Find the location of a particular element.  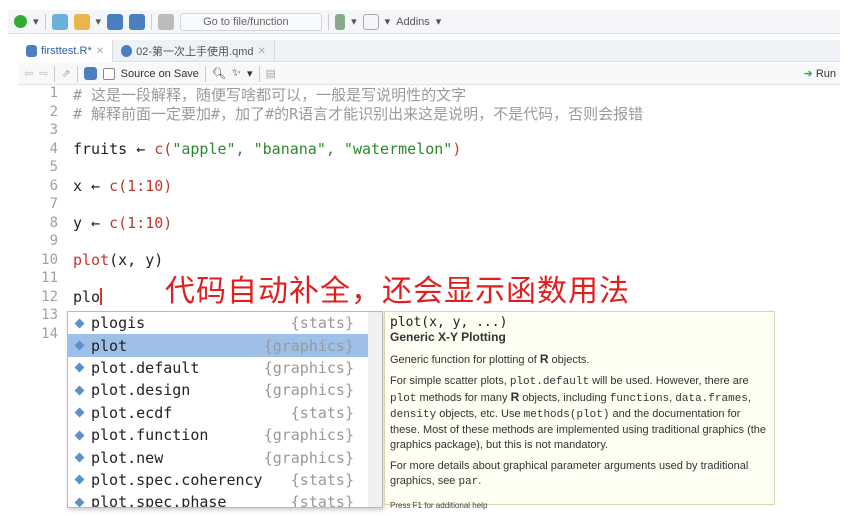

save-all-icon is located at coordinates (137, 21).